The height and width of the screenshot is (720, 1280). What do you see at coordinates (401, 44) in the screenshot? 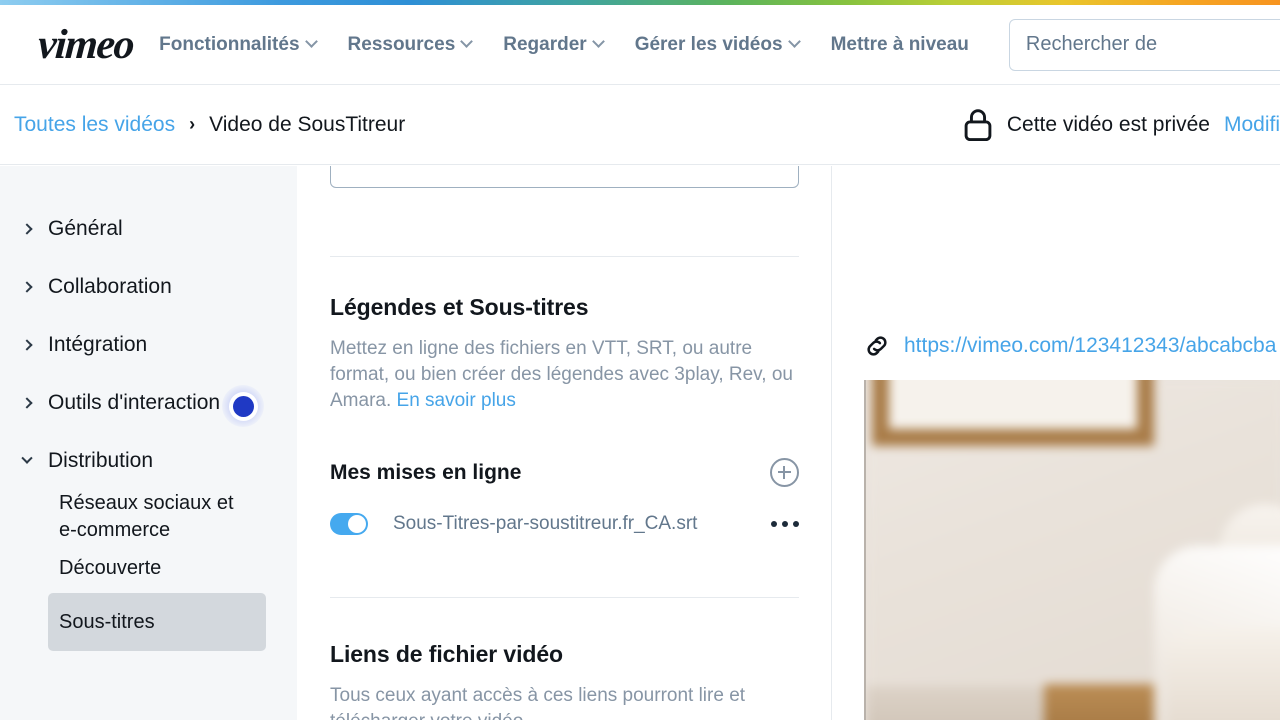
I see `nav-label: Ressources` at bounding box center [401, 44].